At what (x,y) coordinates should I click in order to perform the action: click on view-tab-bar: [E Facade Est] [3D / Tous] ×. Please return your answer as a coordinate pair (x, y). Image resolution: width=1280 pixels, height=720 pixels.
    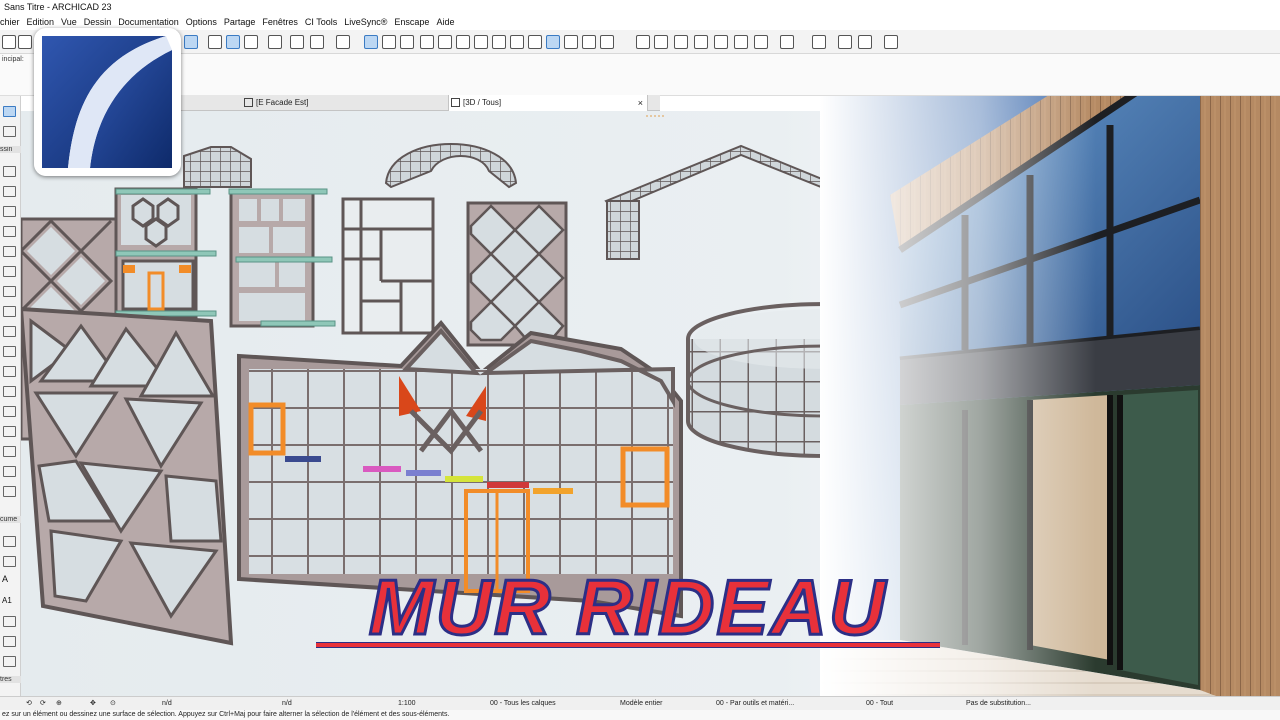
    Looking at the image, I should click on (420, 103).